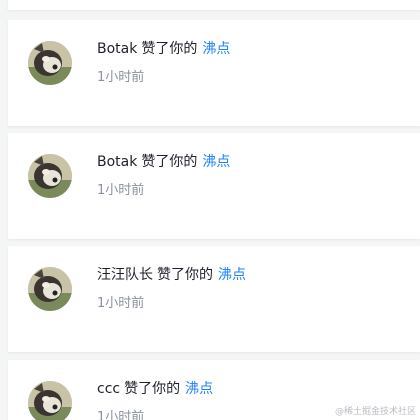 This screenshot has width=420, height=420. I want to click on notification-text: ccc 赞了你的 沸点, so click(155, 389).